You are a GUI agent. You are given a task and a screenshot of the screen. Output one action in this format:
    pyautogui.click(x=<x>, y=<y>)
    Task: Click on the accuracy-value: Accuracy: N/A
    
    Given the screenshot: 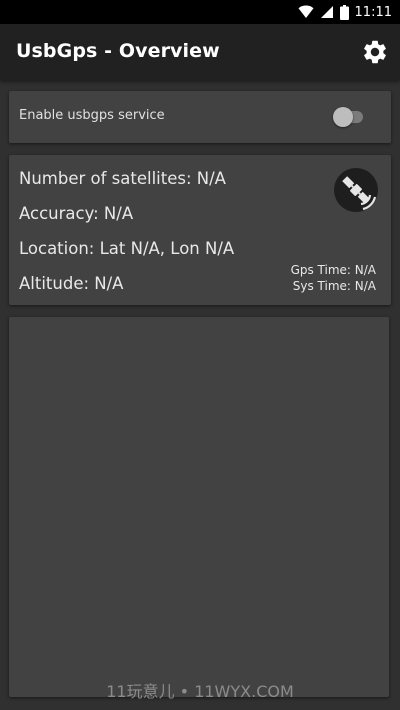 What is the action you would take?
    pyautogui.click(x=76, y=213)
    